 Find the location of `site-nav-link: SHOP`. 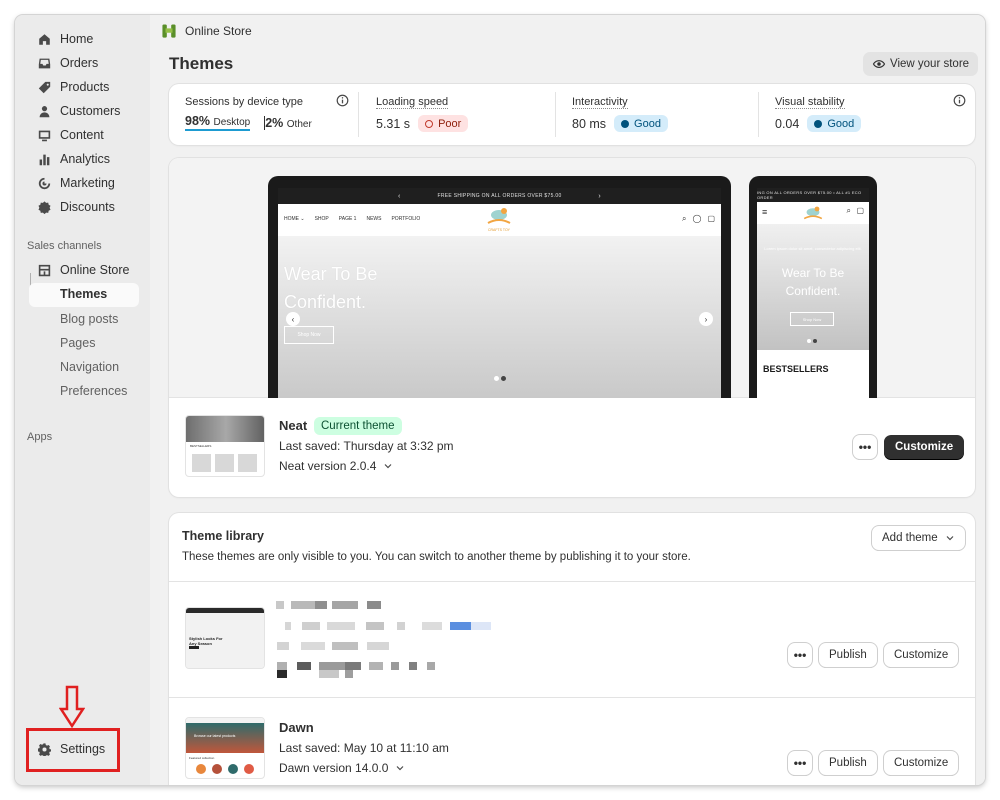

site-nav-link: SHOP is located at coordinates (321, 219).